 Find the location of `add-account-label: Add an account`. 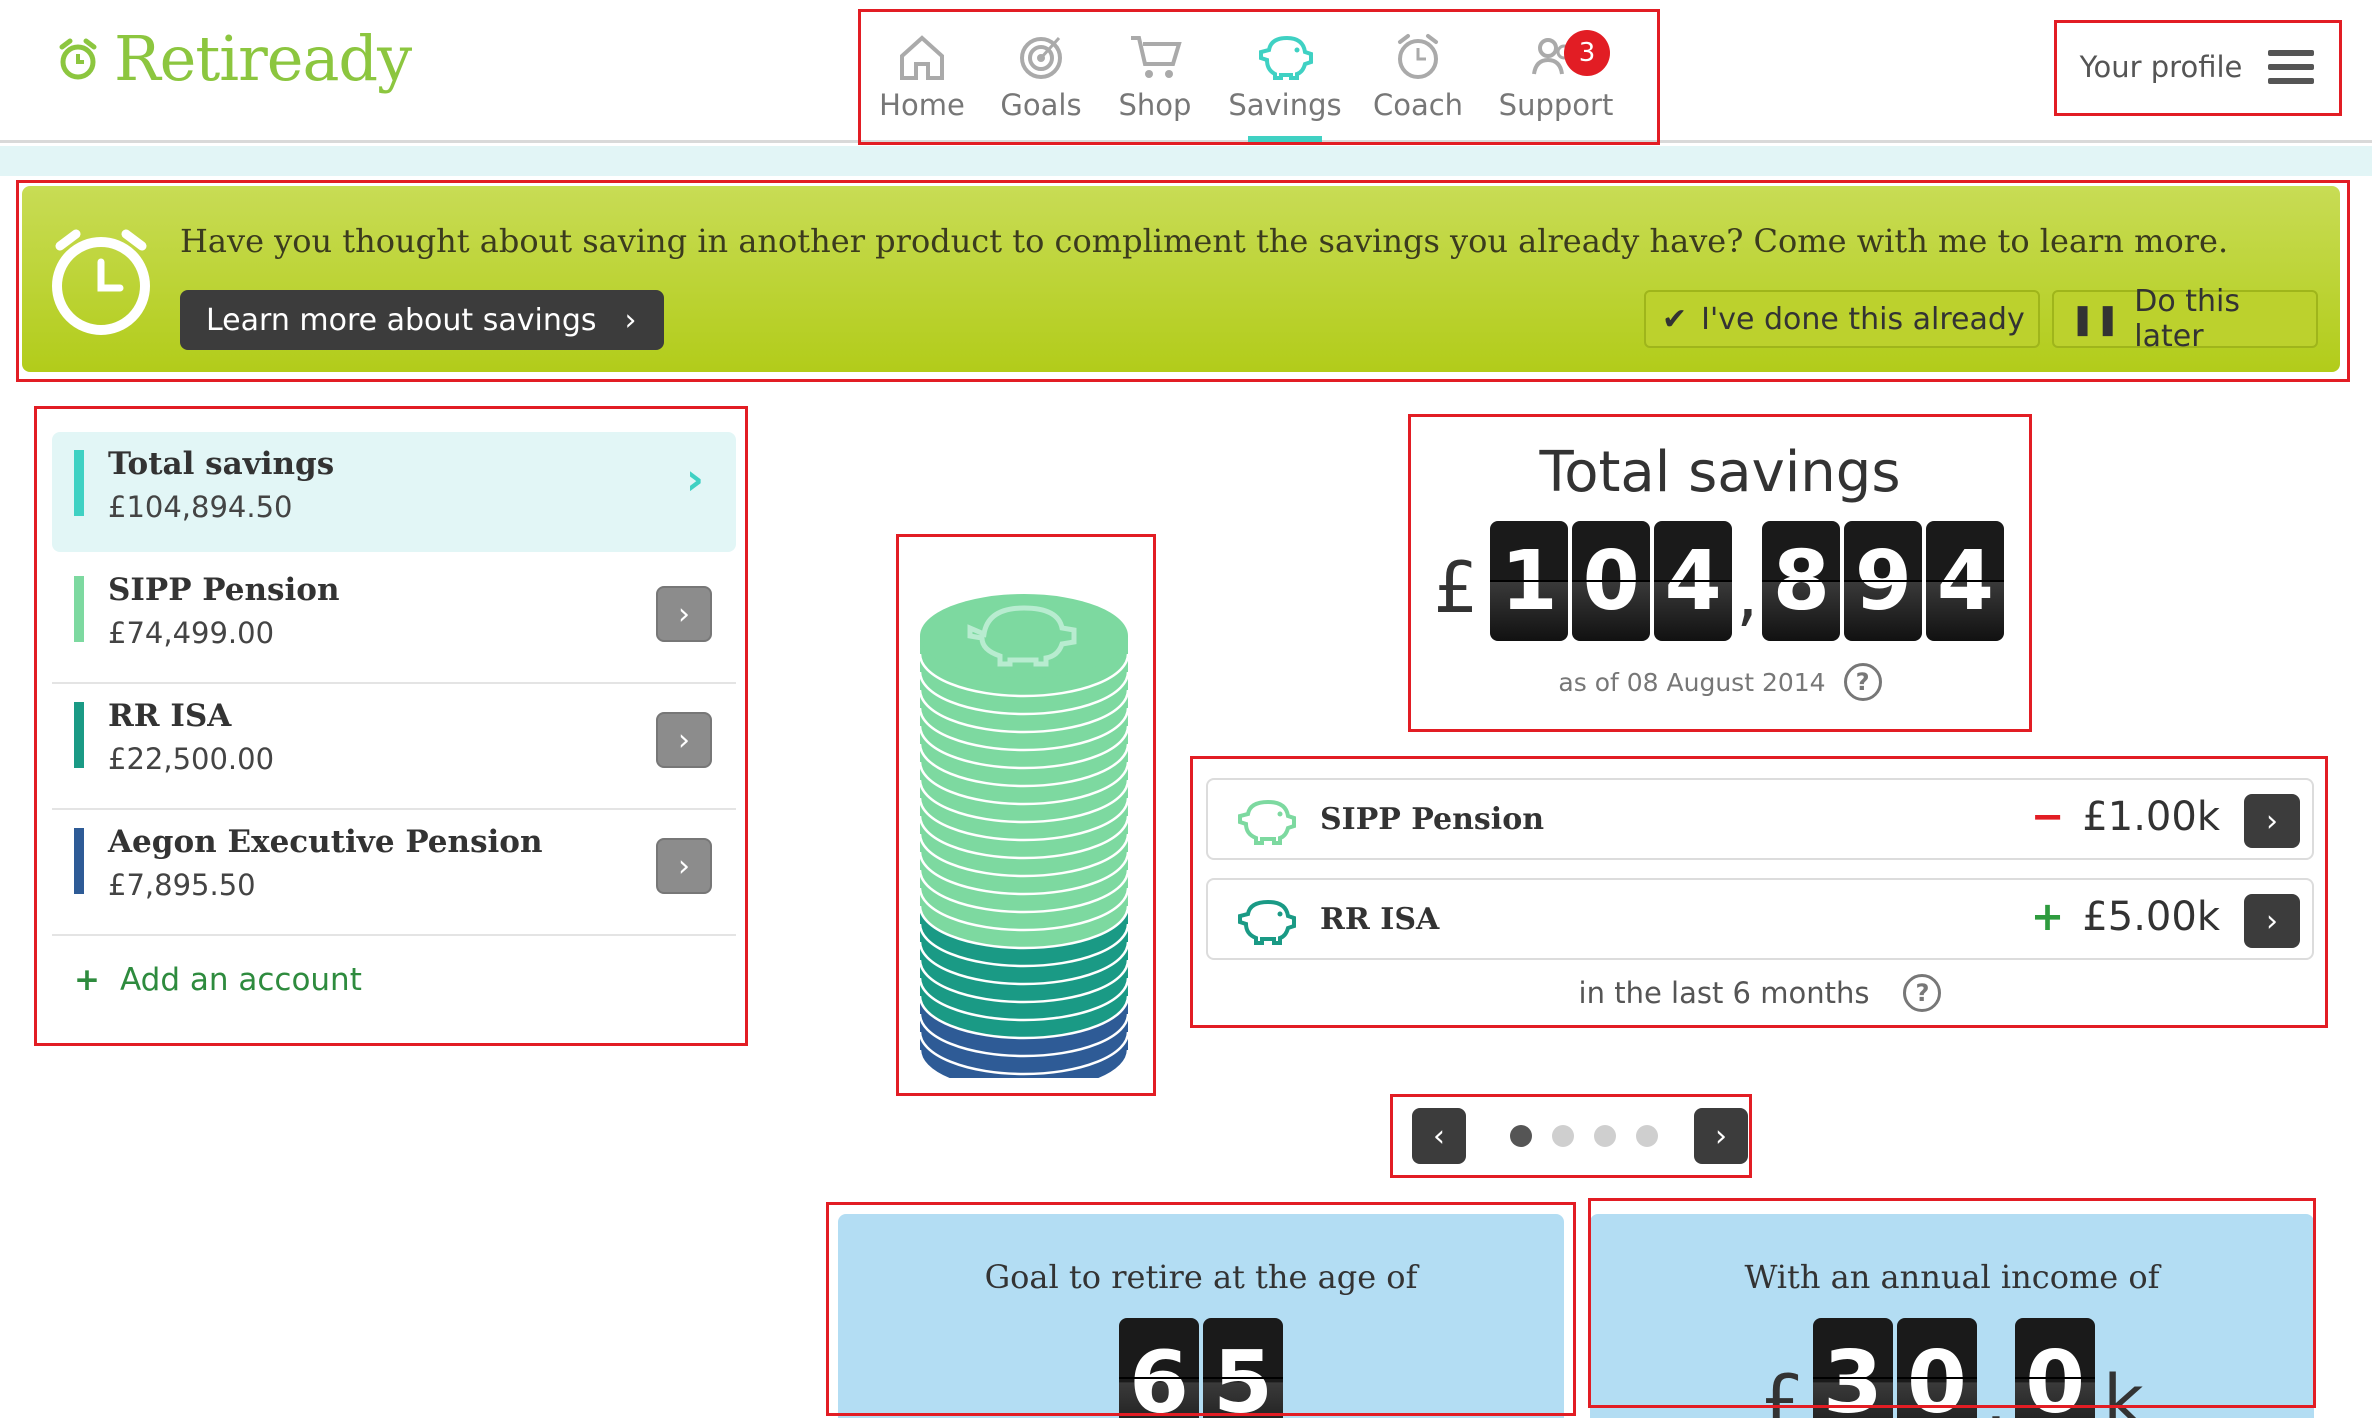

add-account-label: Add an account is located at coordinates (240, 980).